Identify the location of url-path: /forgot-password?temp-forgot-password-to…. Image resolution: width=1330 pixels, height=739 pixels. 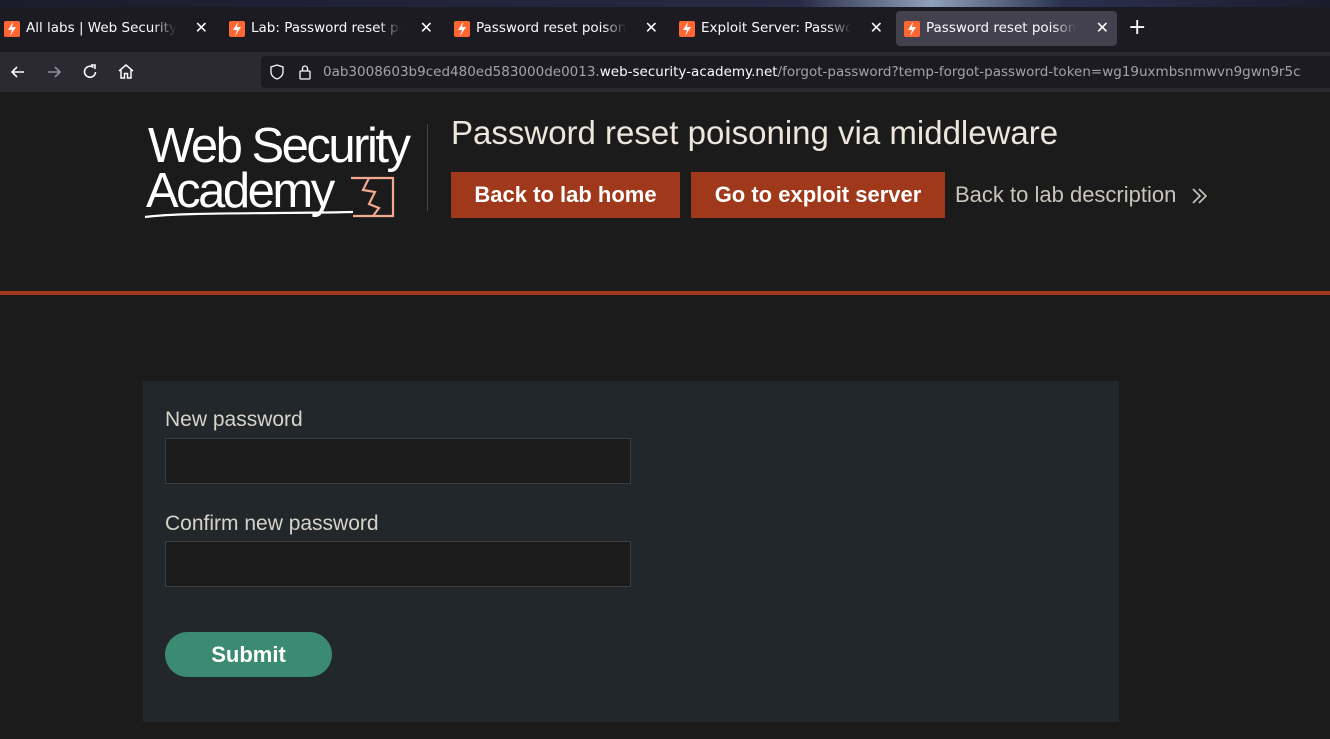
(1039, 72).